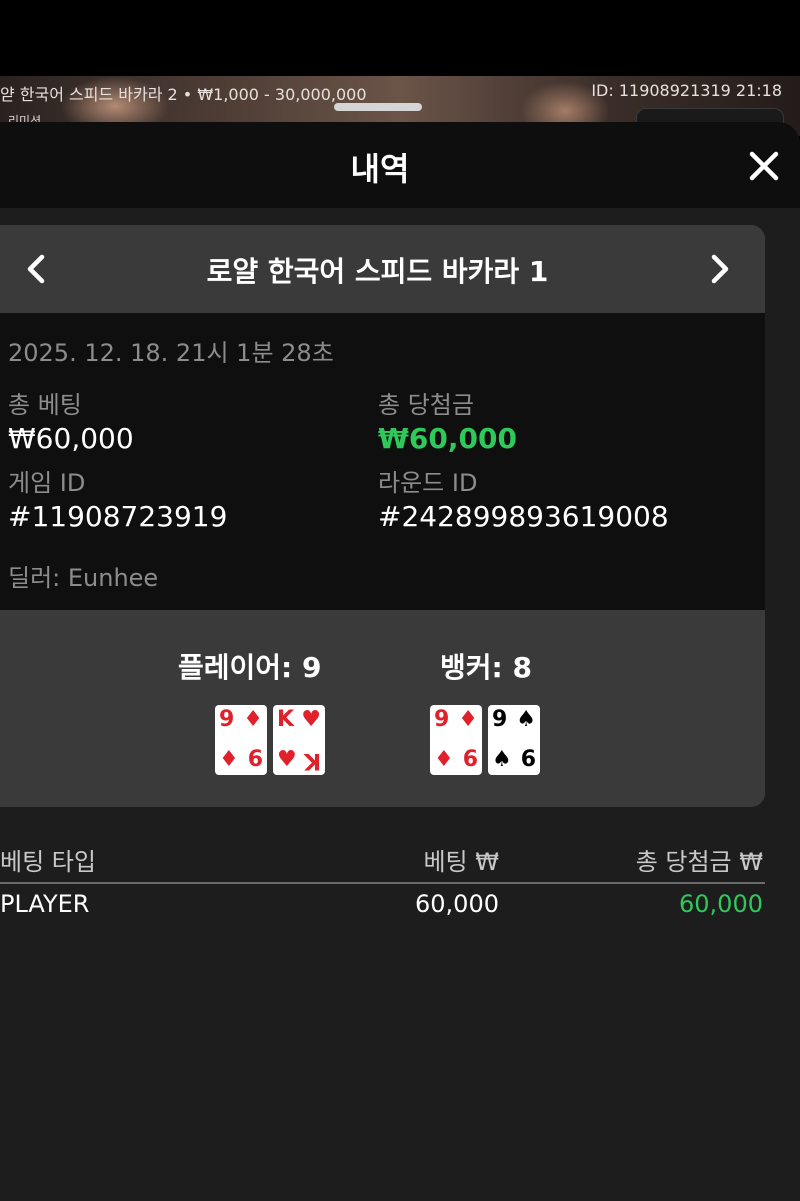 This screenshot has height=1201, width=800. What do you see at coordinates (83, 578) in the screenshot?
I see `dealer-name: 딜러: Eunhee` at bounding box center [83, 578].